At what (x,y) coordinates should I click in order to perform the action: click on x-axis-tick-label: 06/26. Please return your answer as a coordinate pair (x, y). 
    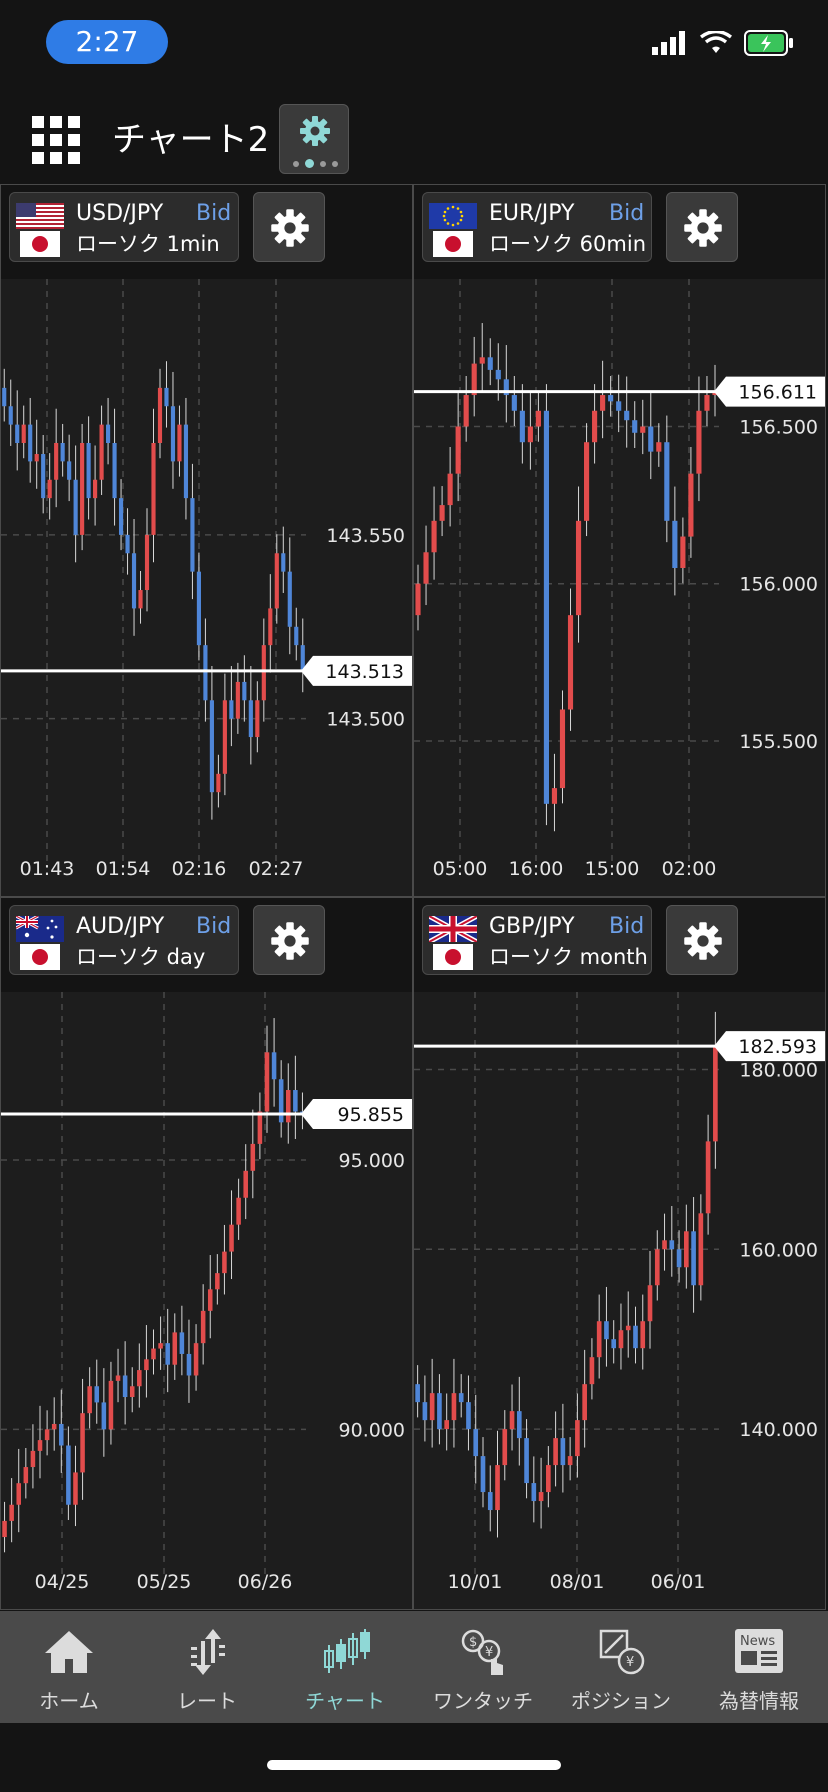
    Looking at the image, I should click on (265, 1582).